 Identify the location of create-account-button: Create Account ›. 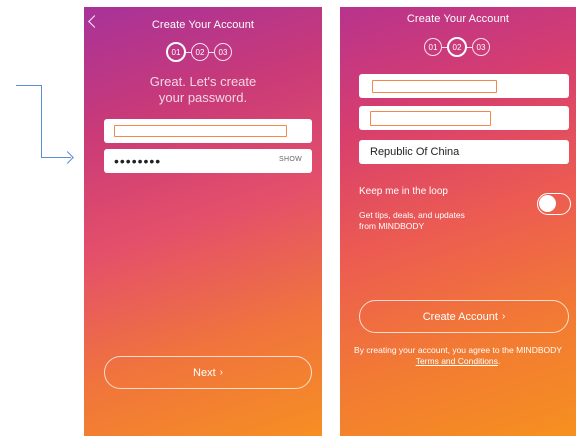
(464, 316).